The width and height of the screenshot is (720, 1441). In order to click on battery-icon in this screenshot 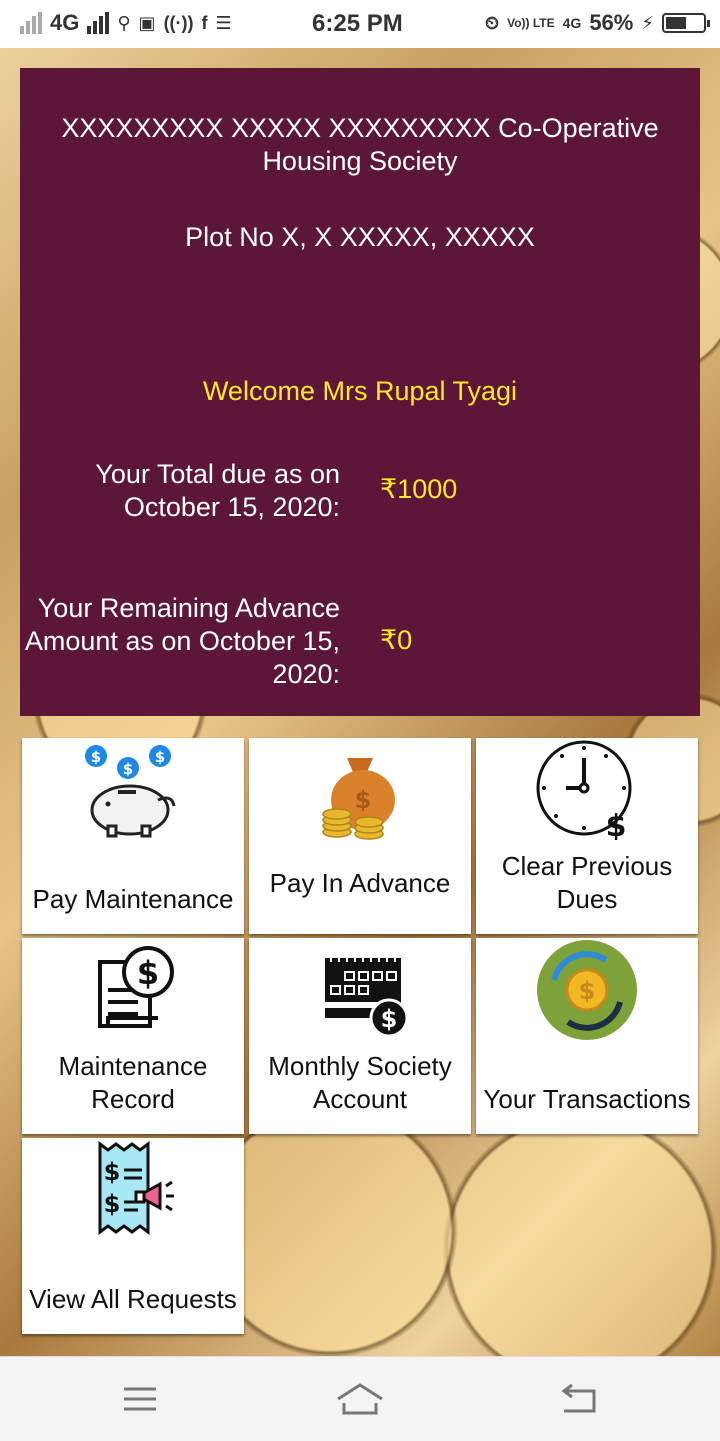, I will do `click(686, 23)`.